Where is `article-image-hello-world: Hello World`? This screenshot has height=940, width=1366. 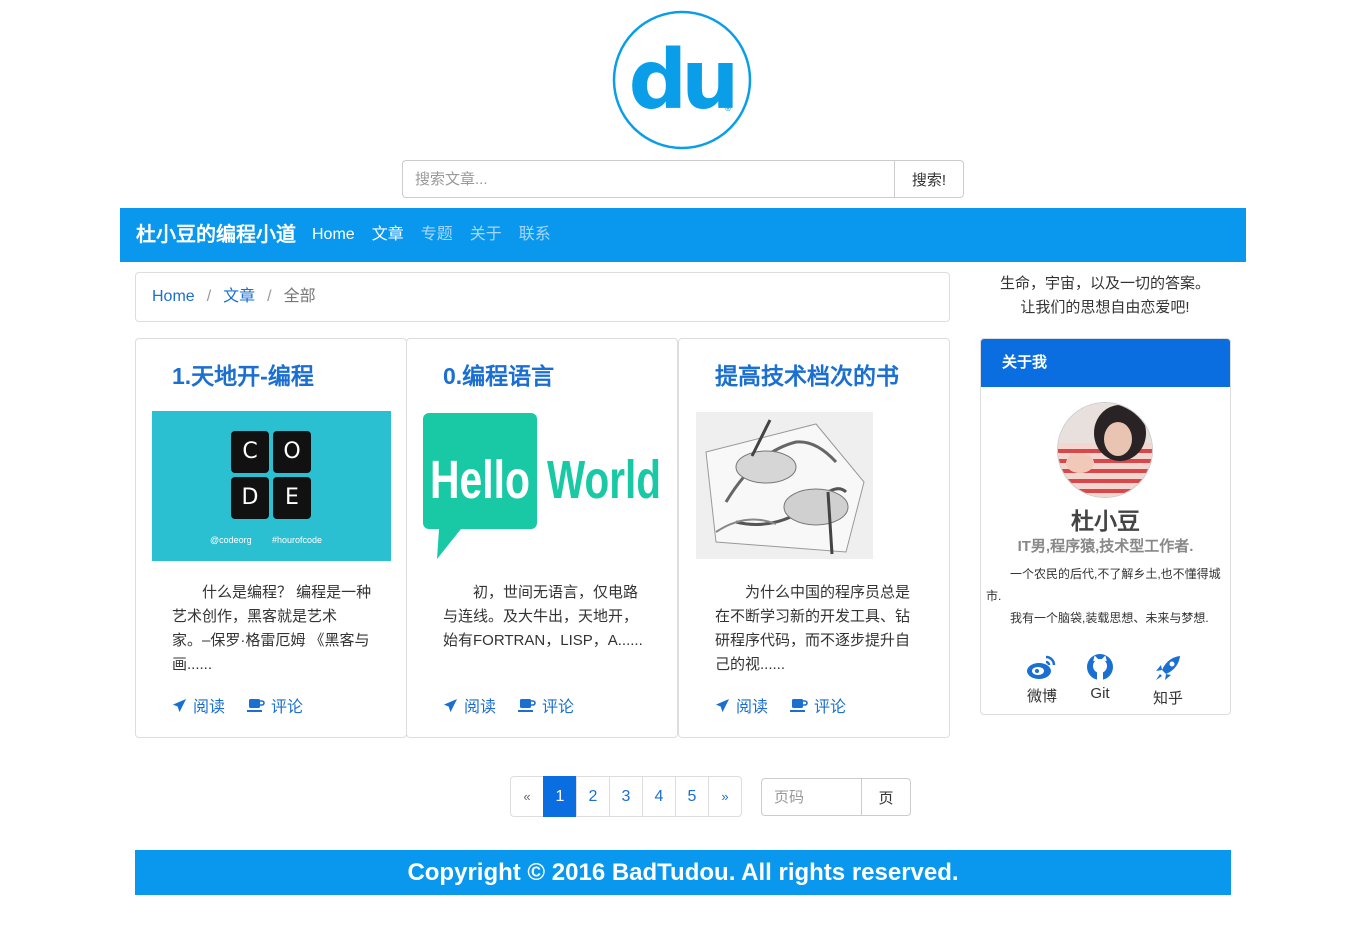 article-image-hello-world: Hello World is located at coordinates (543, 486).